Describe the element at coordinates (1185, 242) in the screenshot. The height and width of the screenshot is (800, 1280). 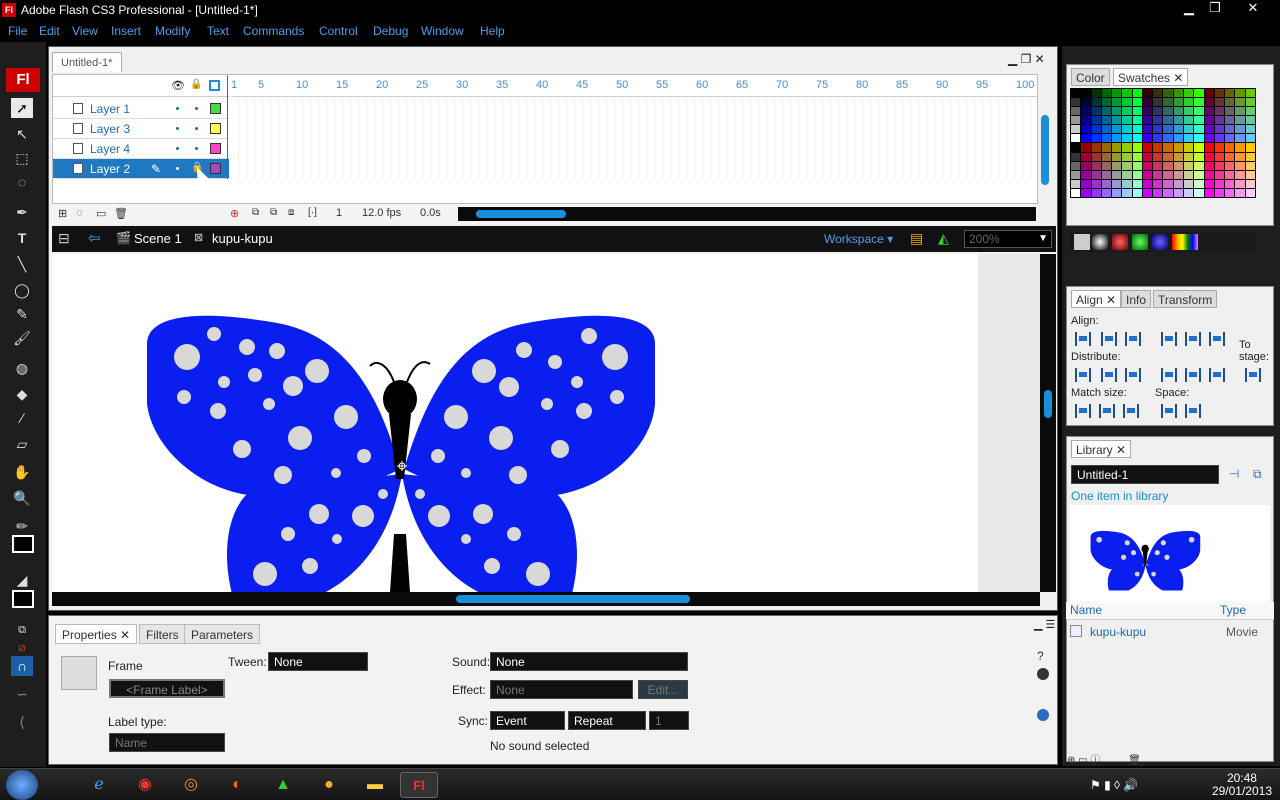
I see `swatch-rainbow` at that location.